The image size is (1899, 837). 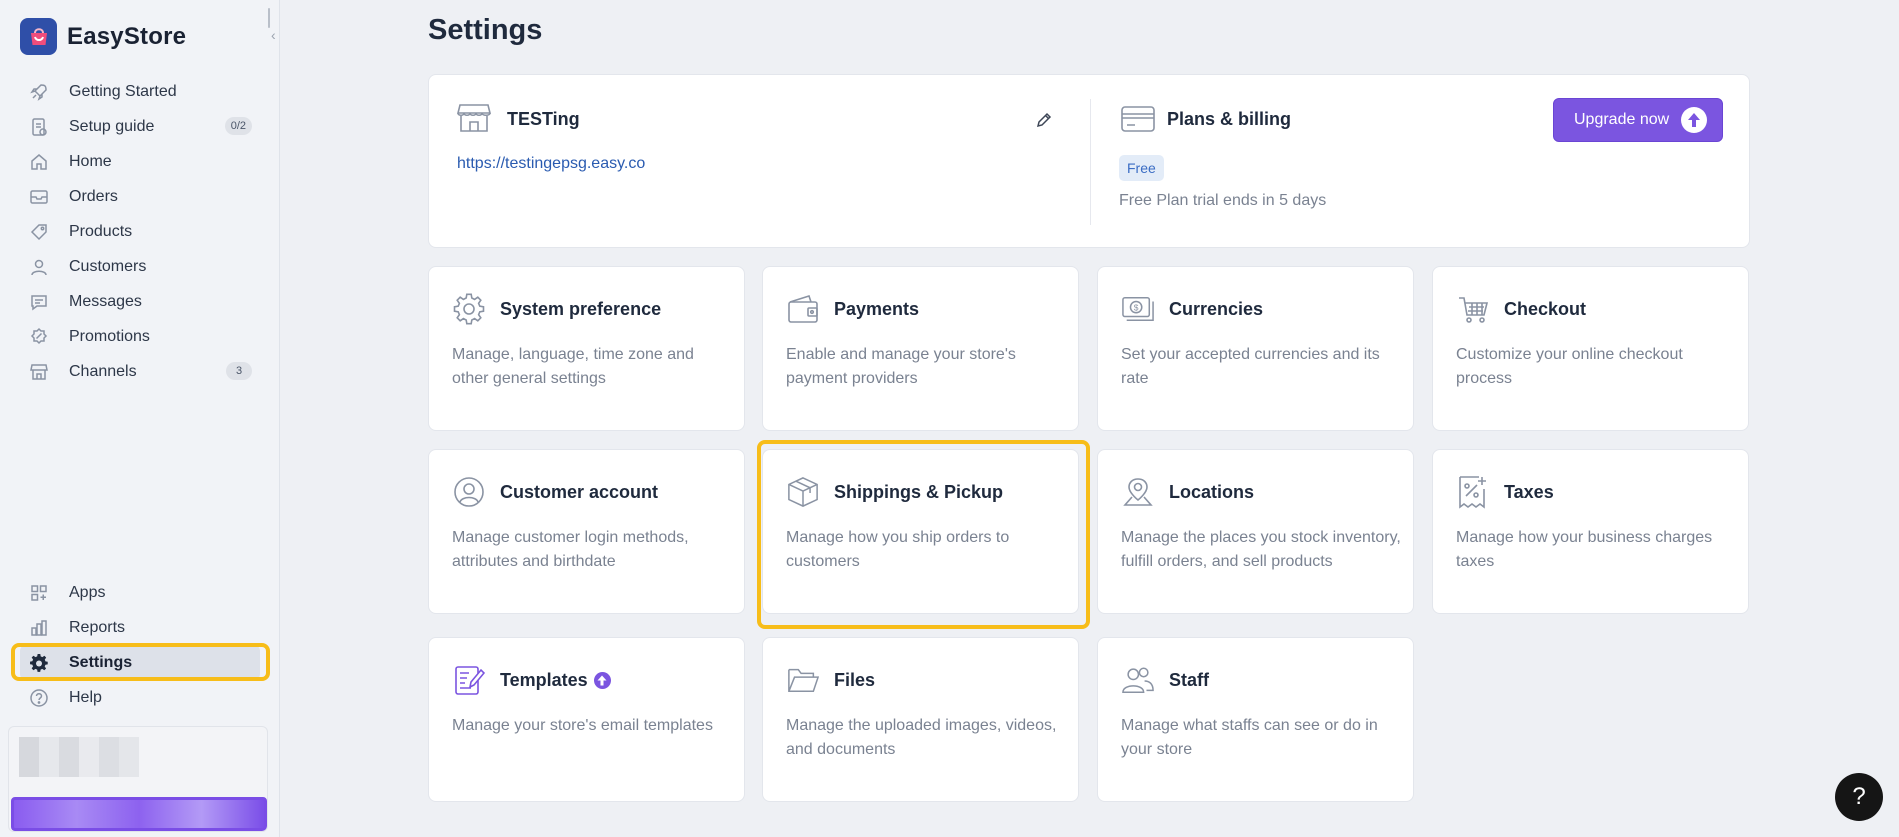 I want to click on location-pin-icon, so click(x=1138, y=492).